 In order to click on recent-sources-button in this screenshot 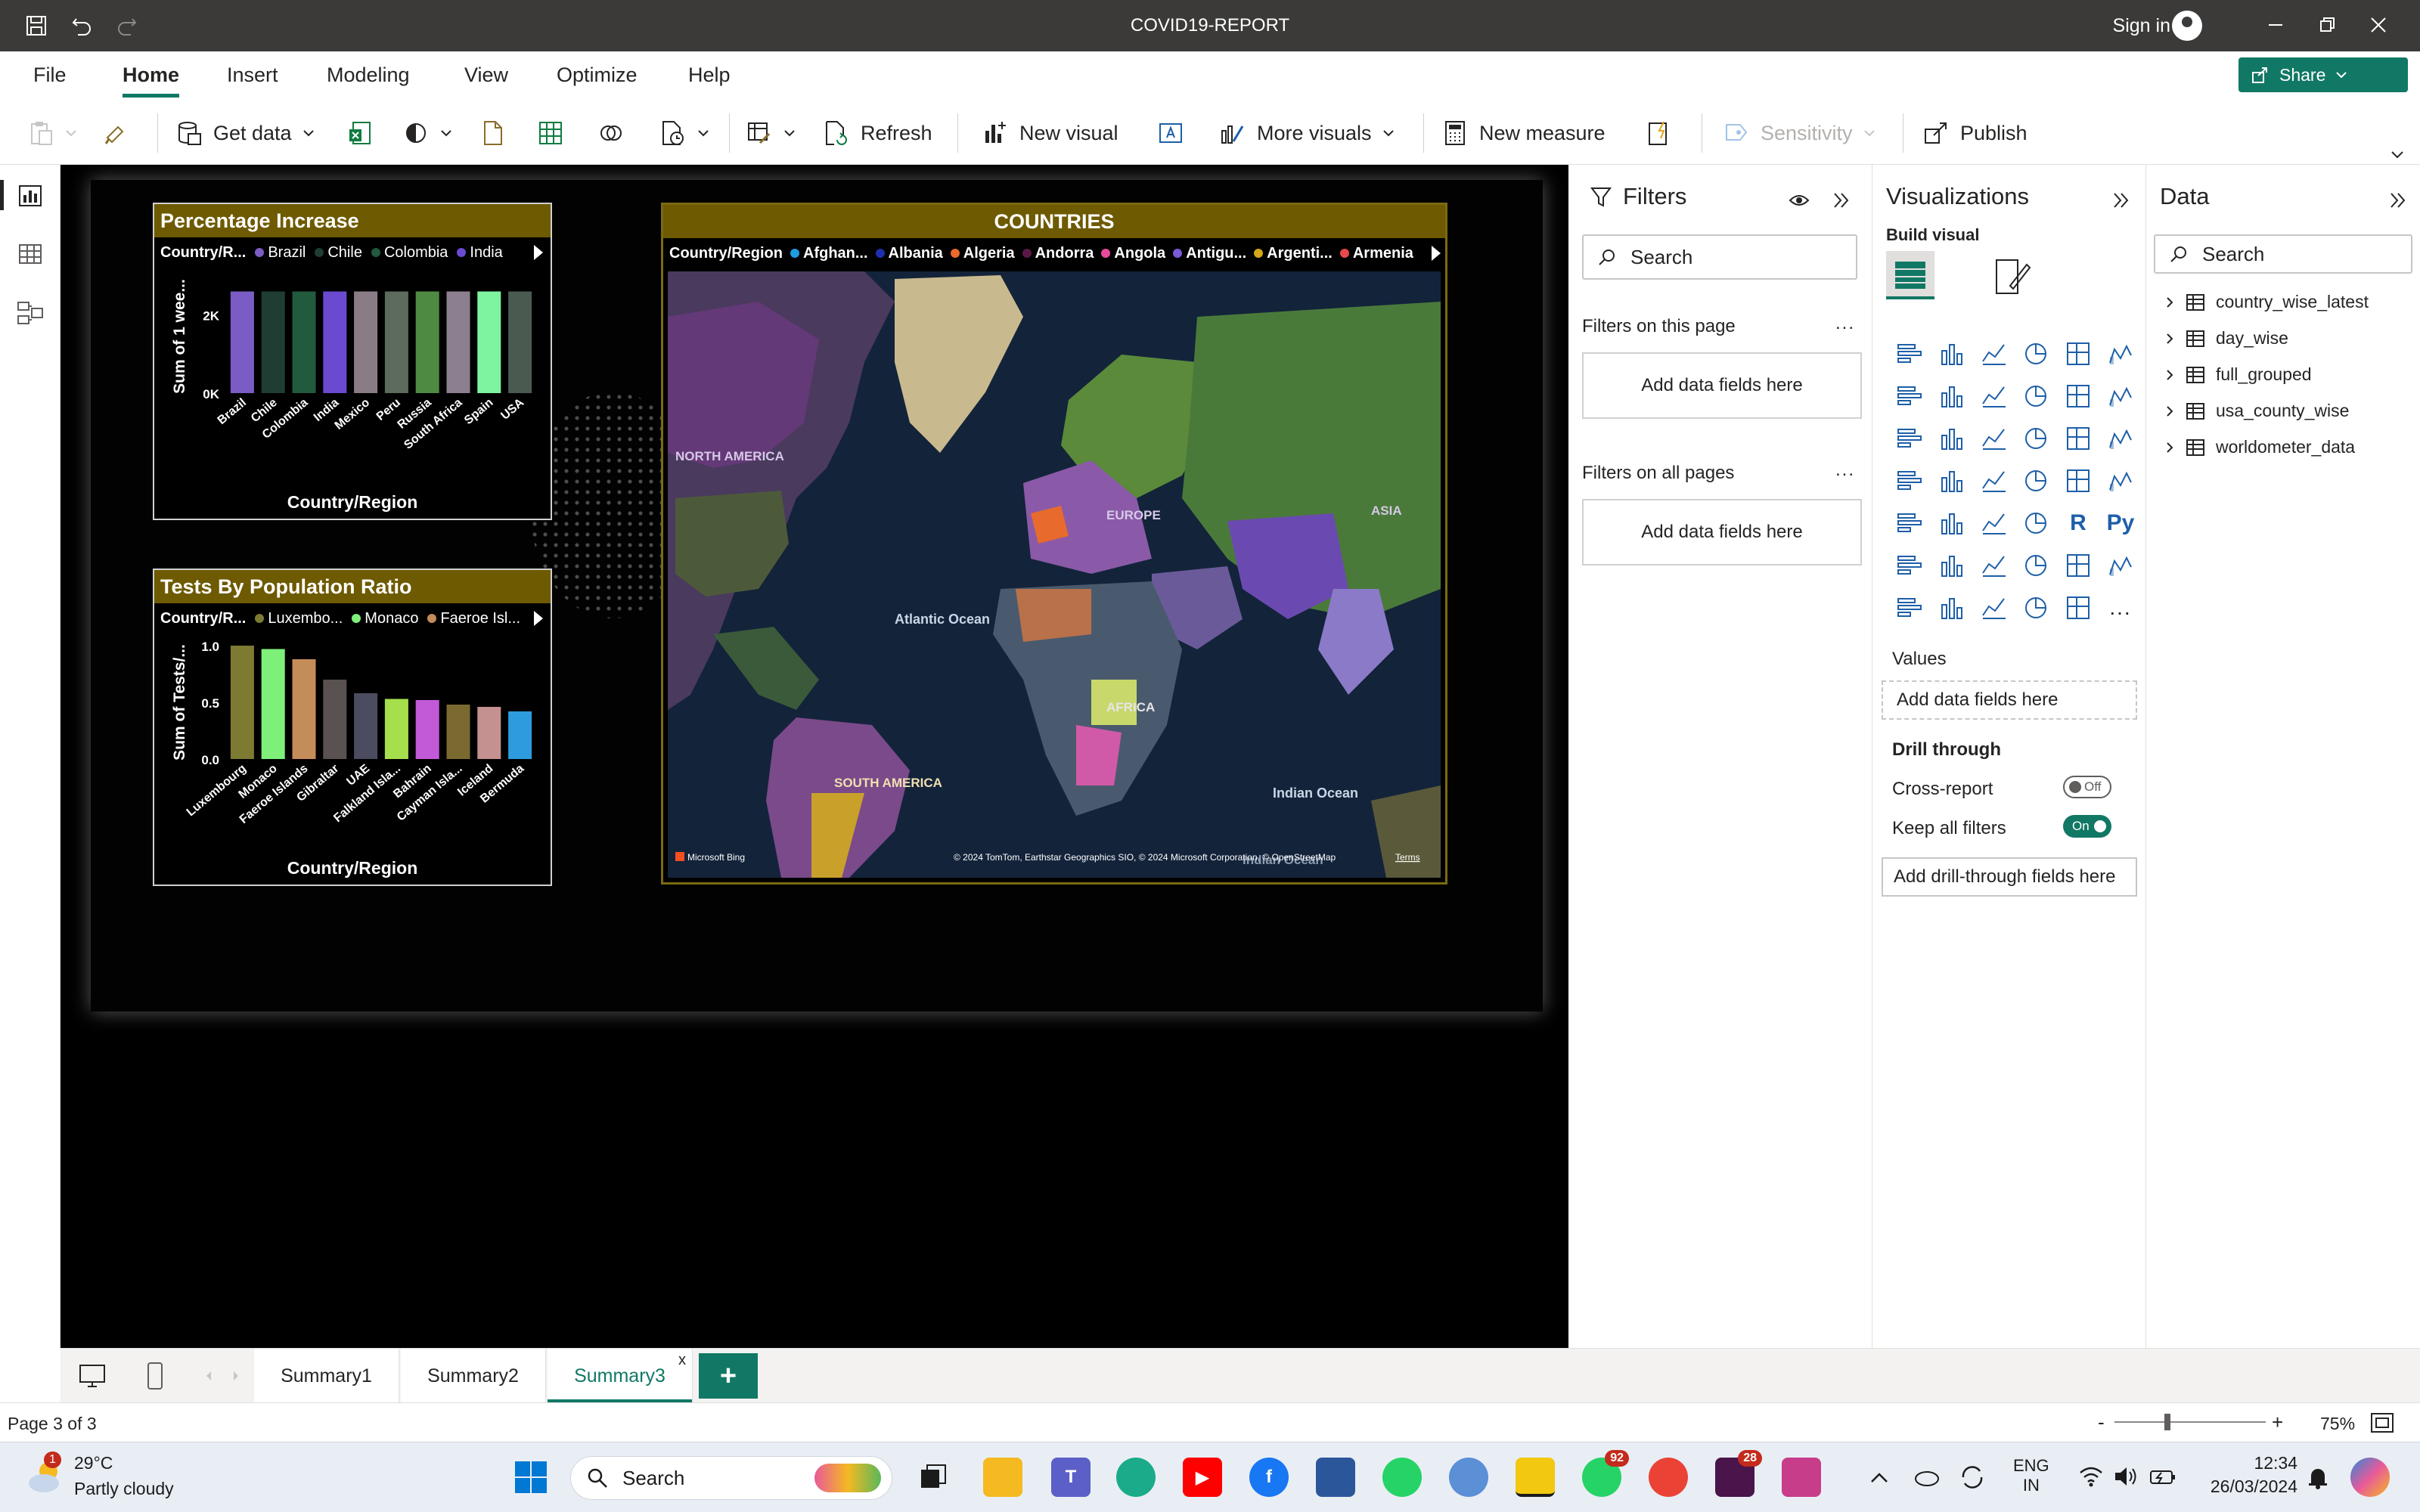, I will do `click(684, 133)`.